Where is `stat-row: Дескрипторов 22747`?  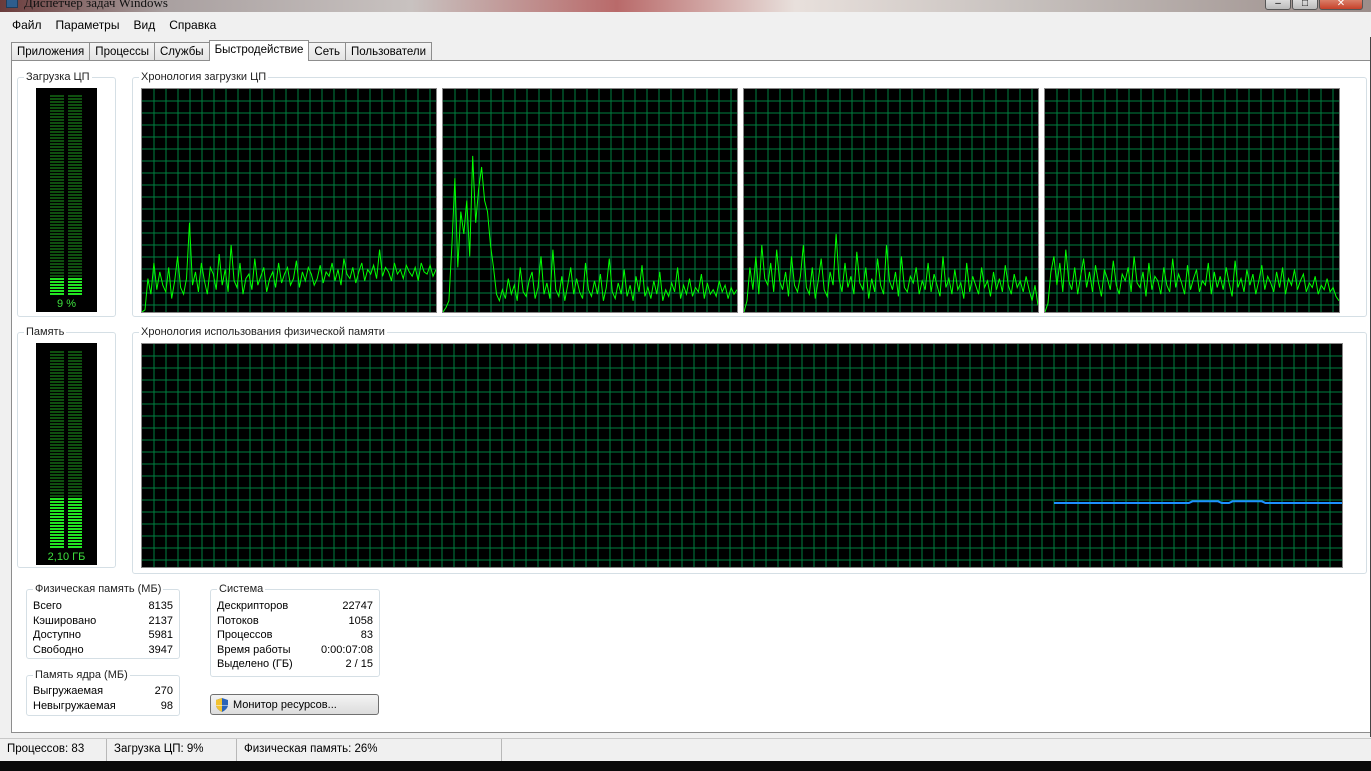 stat-row: Дескрипторов 22747 is located at coordinates (295, 607).